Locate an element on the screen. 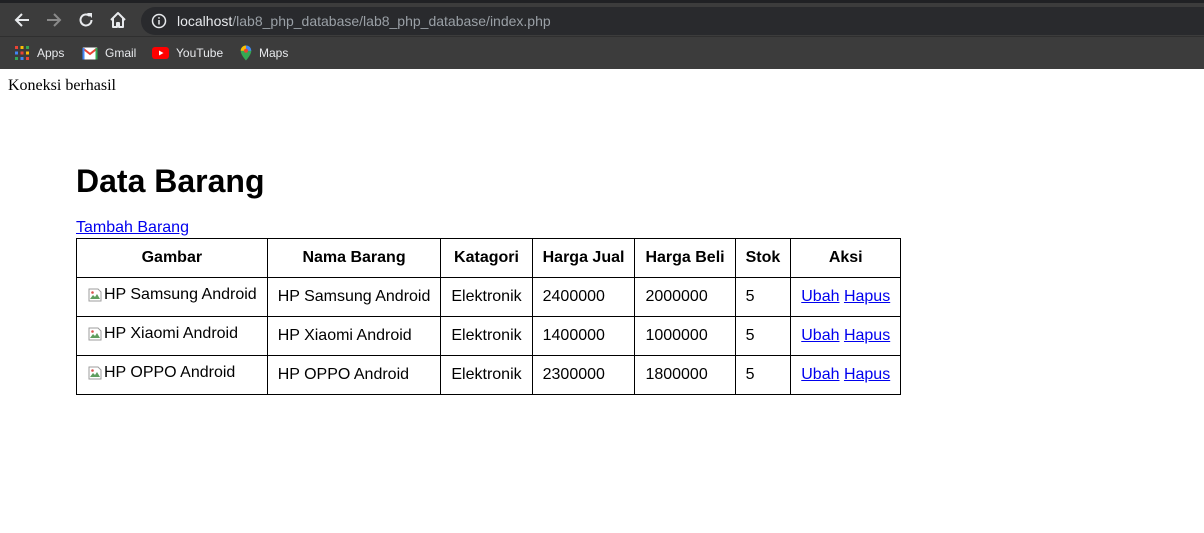 The height and width of the screenshot is (533, 1204). header-katagori: Katagori is located at coordinates (486, 258).